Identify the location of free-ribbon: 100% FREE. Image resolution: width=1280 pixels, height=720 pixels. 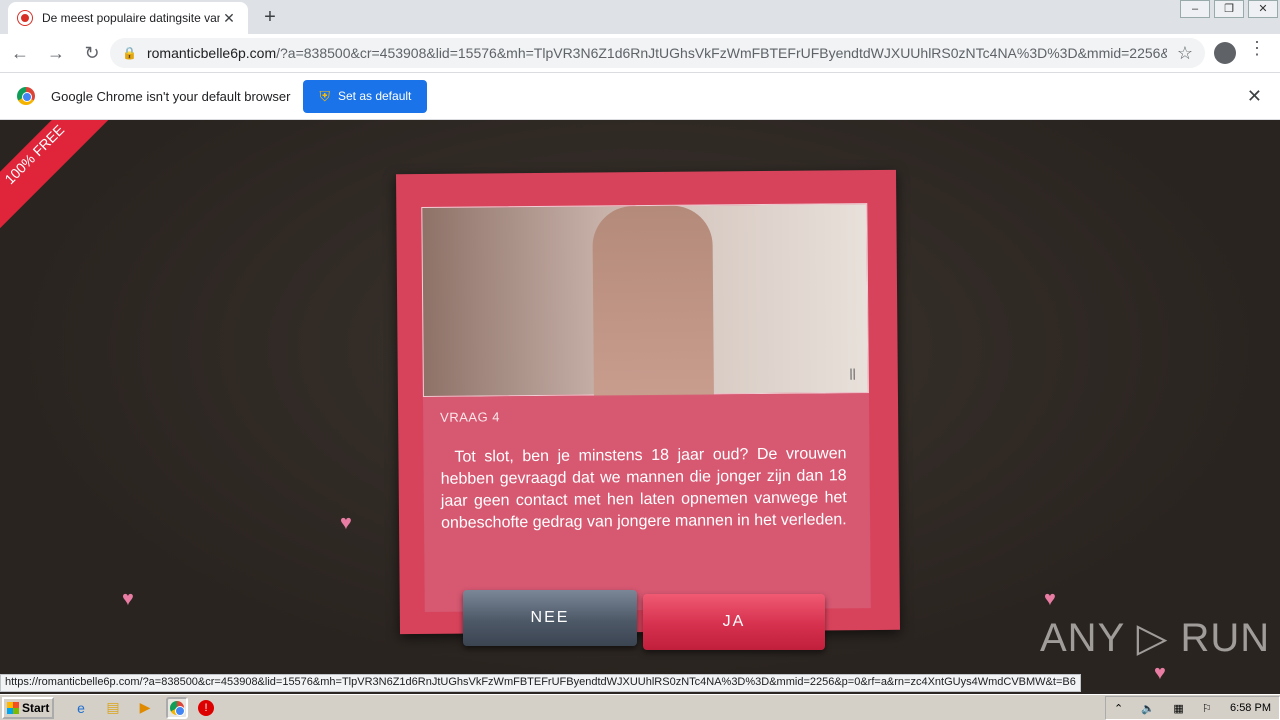
(62, 182).